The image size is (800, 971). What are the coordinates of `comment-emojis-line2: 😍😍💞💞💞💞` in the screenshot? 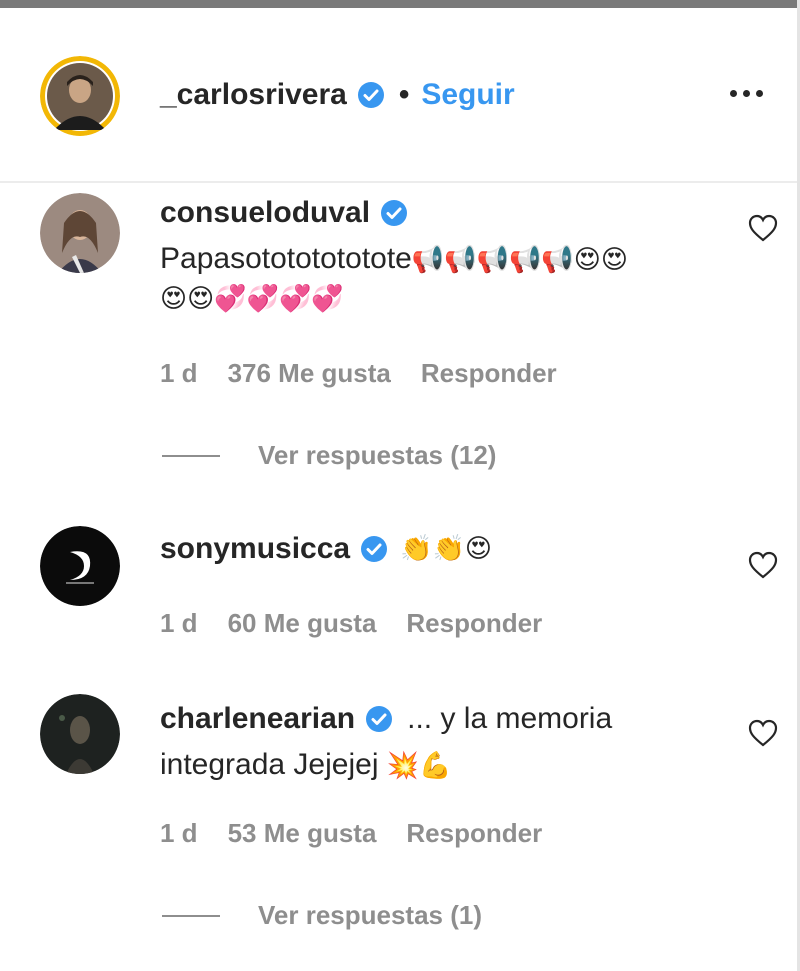 It's located at (252, 299).